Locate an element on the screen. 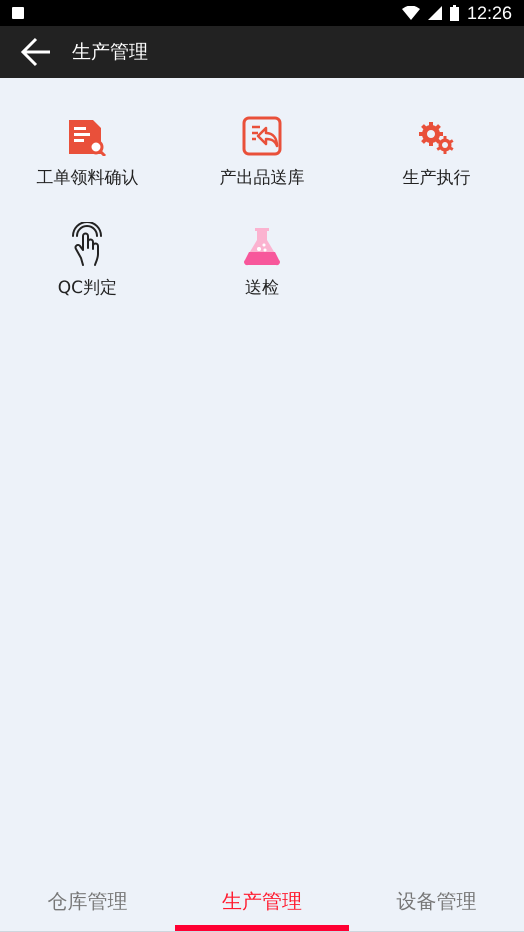 The width and height of the screenshot is (524, 932). bottom-tab: 仓库管理 is located at coordinates (87, 900).